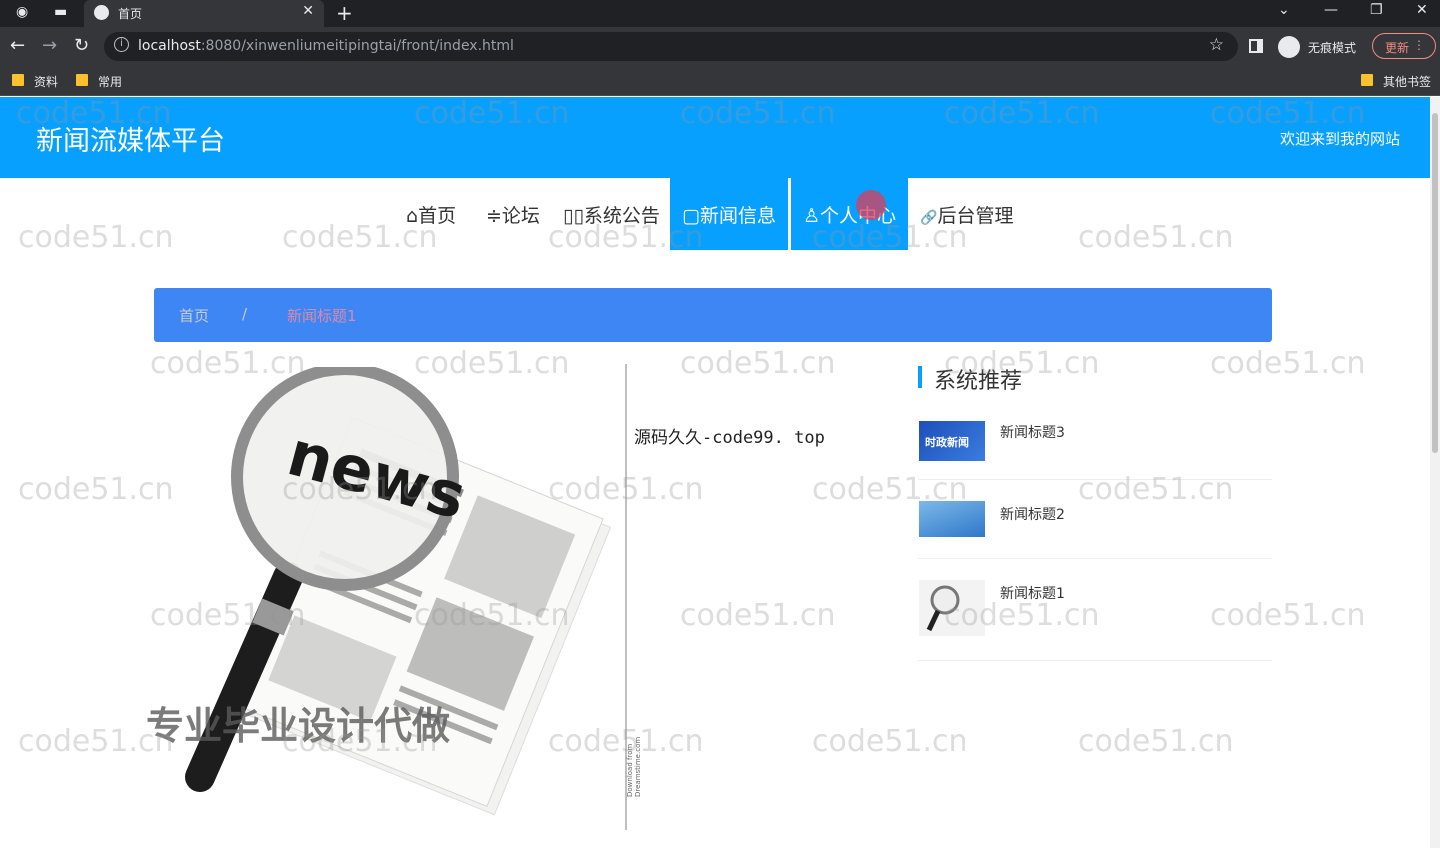 This screenshot has height=848, width=1440. I want to click on close-icon: ✕, so click(308, 11).